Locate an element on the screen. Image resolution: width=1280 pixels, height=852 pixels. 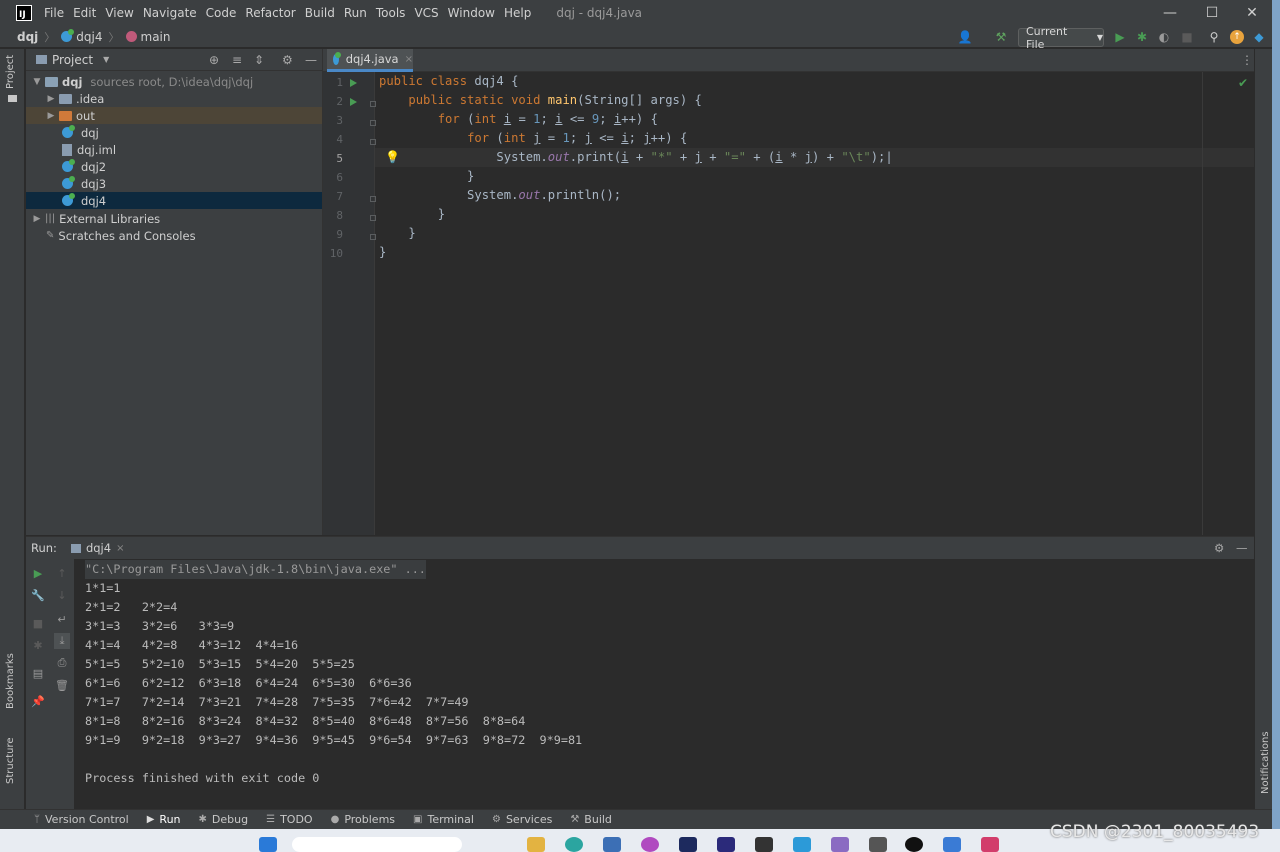
menu-vcs: VCS is located at coordinates (426, 13).